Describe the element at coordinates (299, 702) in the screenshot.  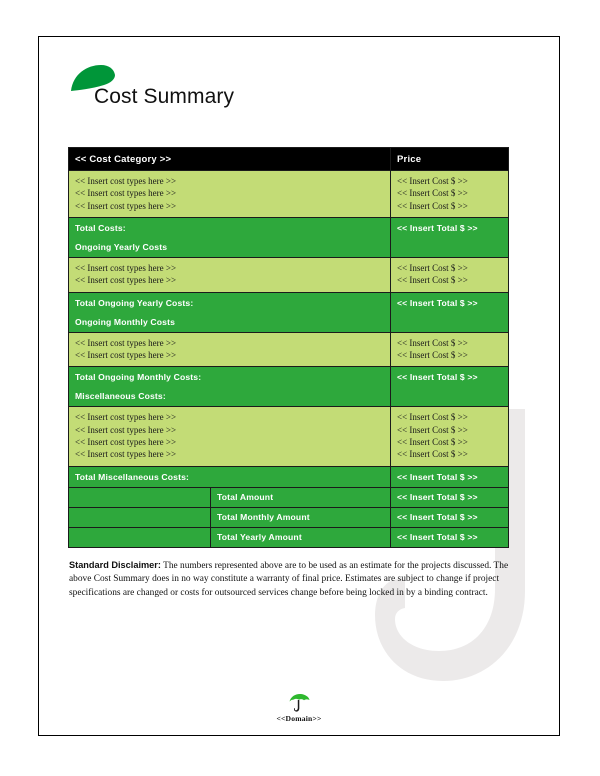
I see `umbrella-icon` at that location.